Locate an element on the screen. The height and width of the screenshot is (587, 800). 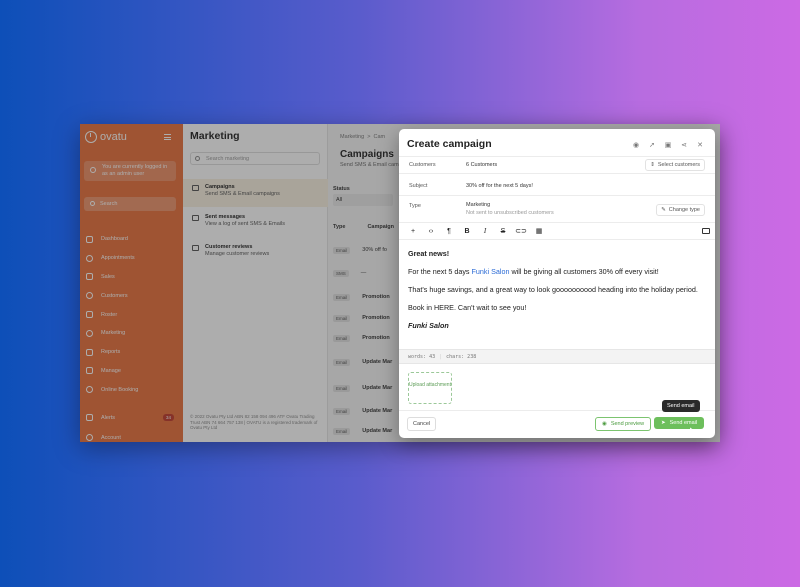
body-greeting: Great news! is located at coordinates (429, 253).